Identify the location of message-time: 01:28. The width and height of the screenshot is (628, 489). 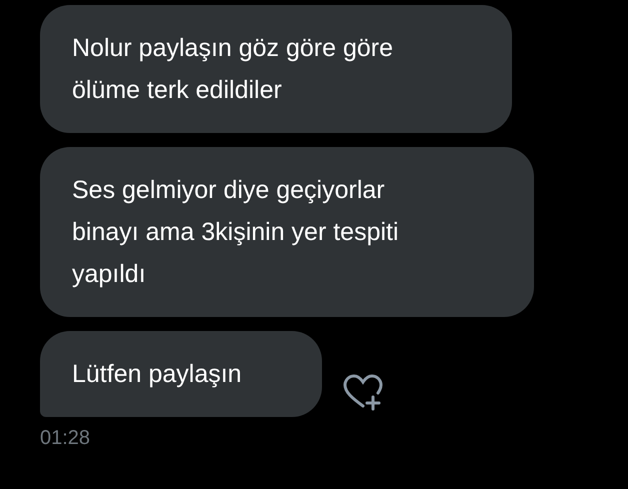
(66, 438).